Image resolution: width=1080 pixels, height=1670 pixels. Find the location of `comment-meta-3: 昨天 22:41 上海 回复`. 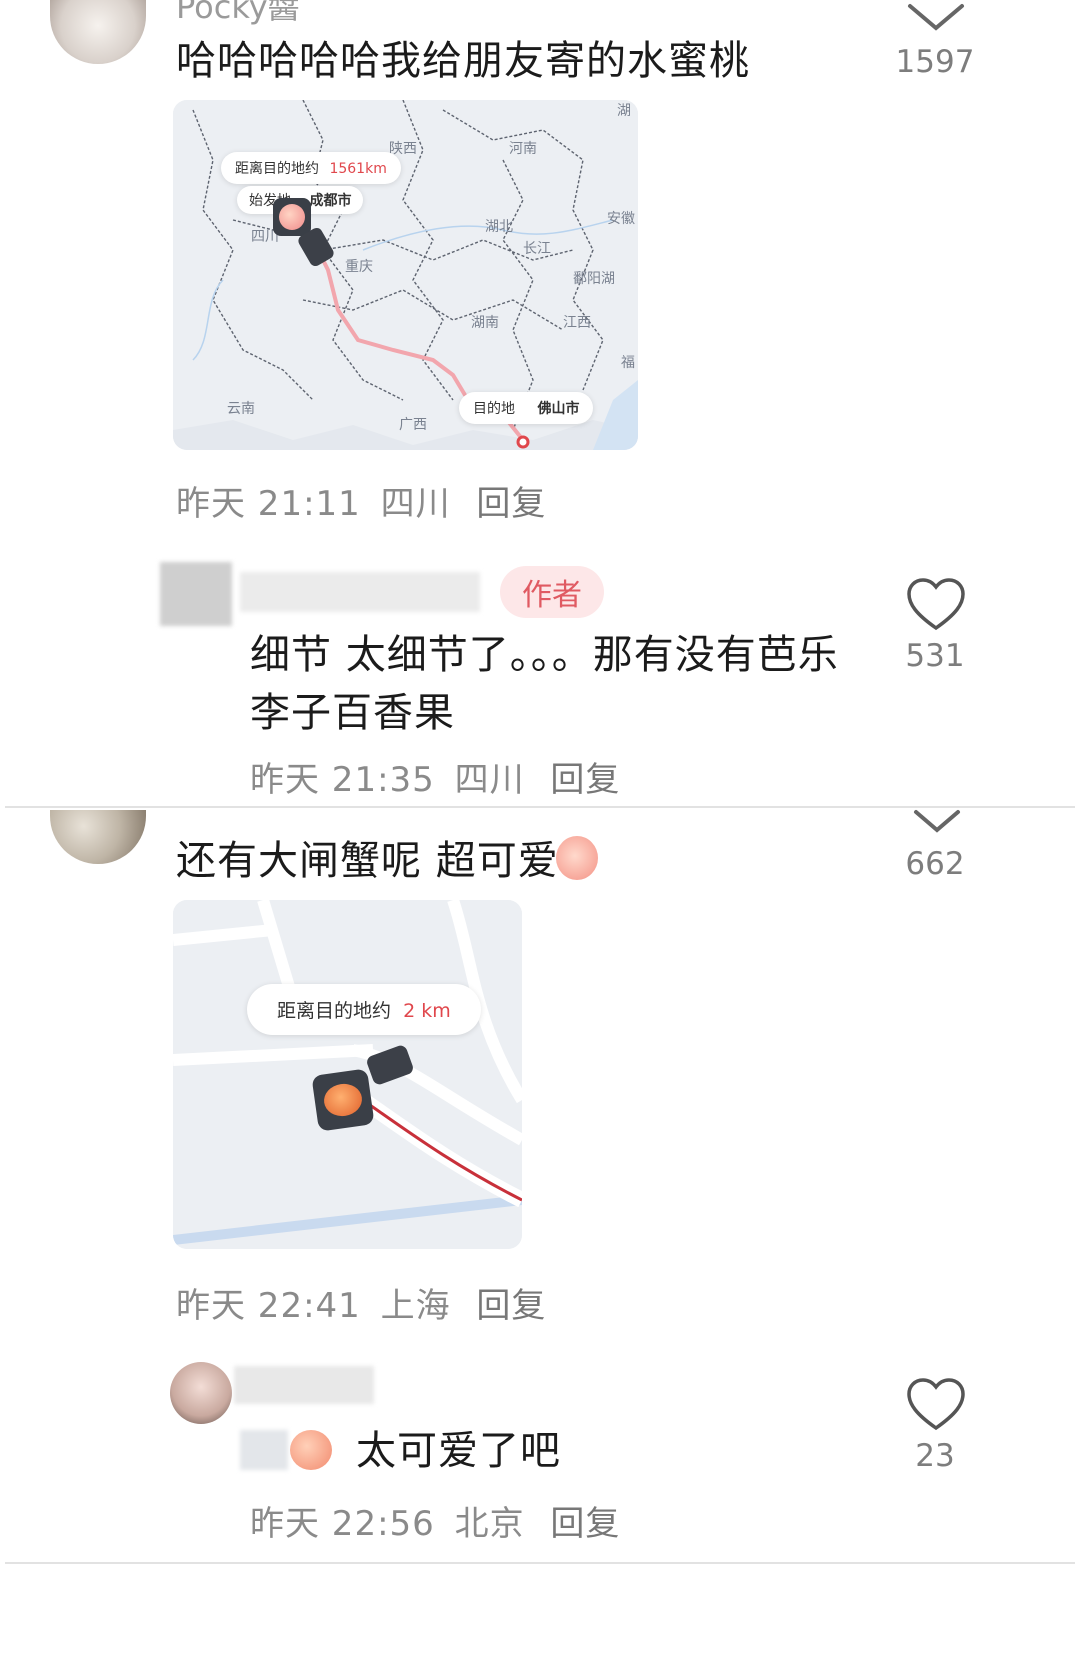

comment-meta-3: 昨天 22:41 上海 回复 is located at coordinates (361, 1302).